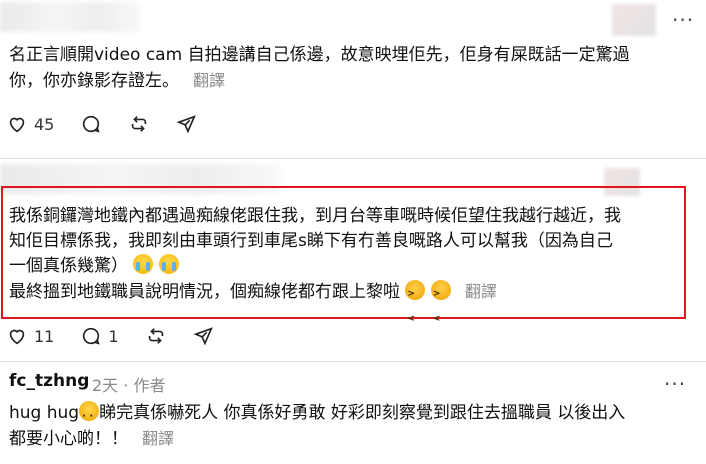 This screenshot has height=464, width=706. Describe the element at coordinates (49, 381) in the screenshot. I see `author-username: fc_tzhng` at that location.